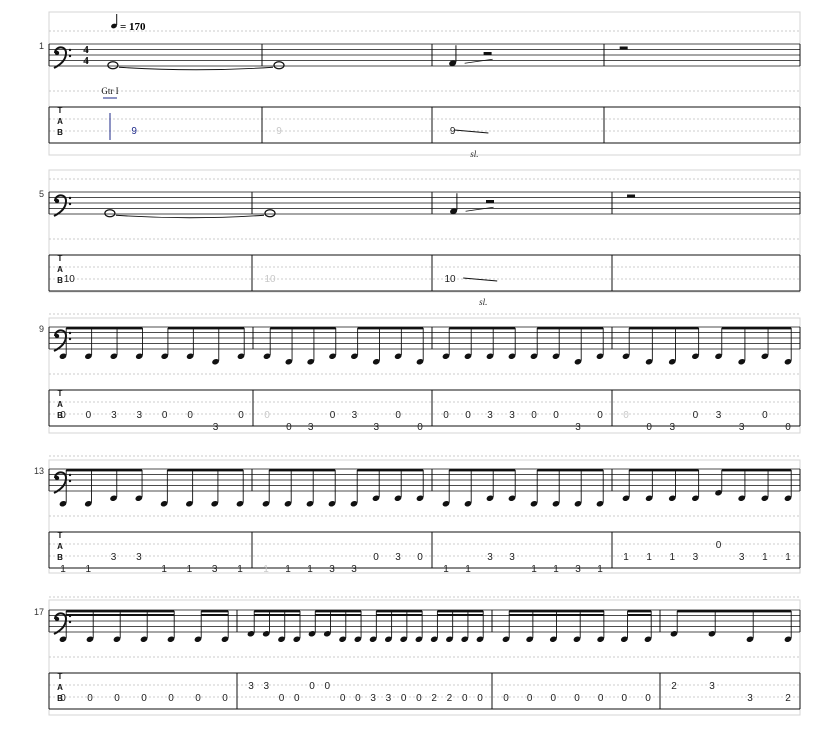 This screenshot has height=730, width=840. Describe the element at coordinates (41, 46) in the screenshot. I see `measure-number: 1` at that location.